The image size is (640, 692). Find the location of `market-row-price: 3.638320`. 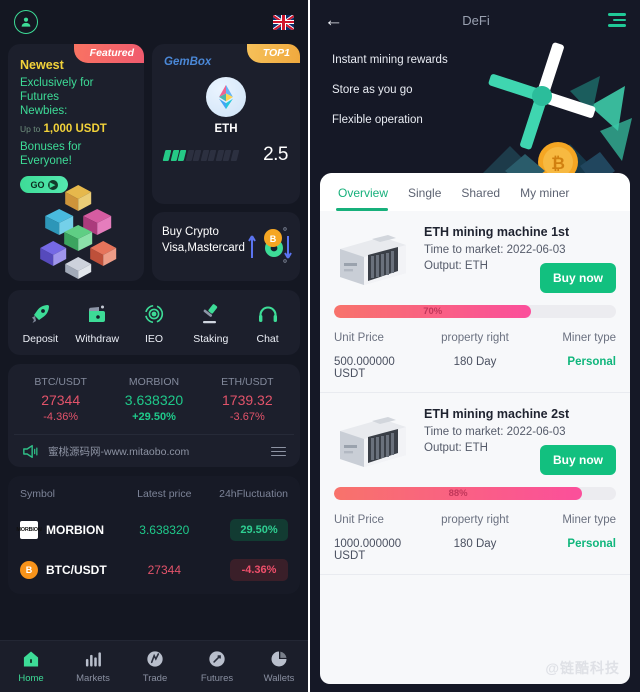

market-row-price: 3.638320 is located at coordinates (164, 530).